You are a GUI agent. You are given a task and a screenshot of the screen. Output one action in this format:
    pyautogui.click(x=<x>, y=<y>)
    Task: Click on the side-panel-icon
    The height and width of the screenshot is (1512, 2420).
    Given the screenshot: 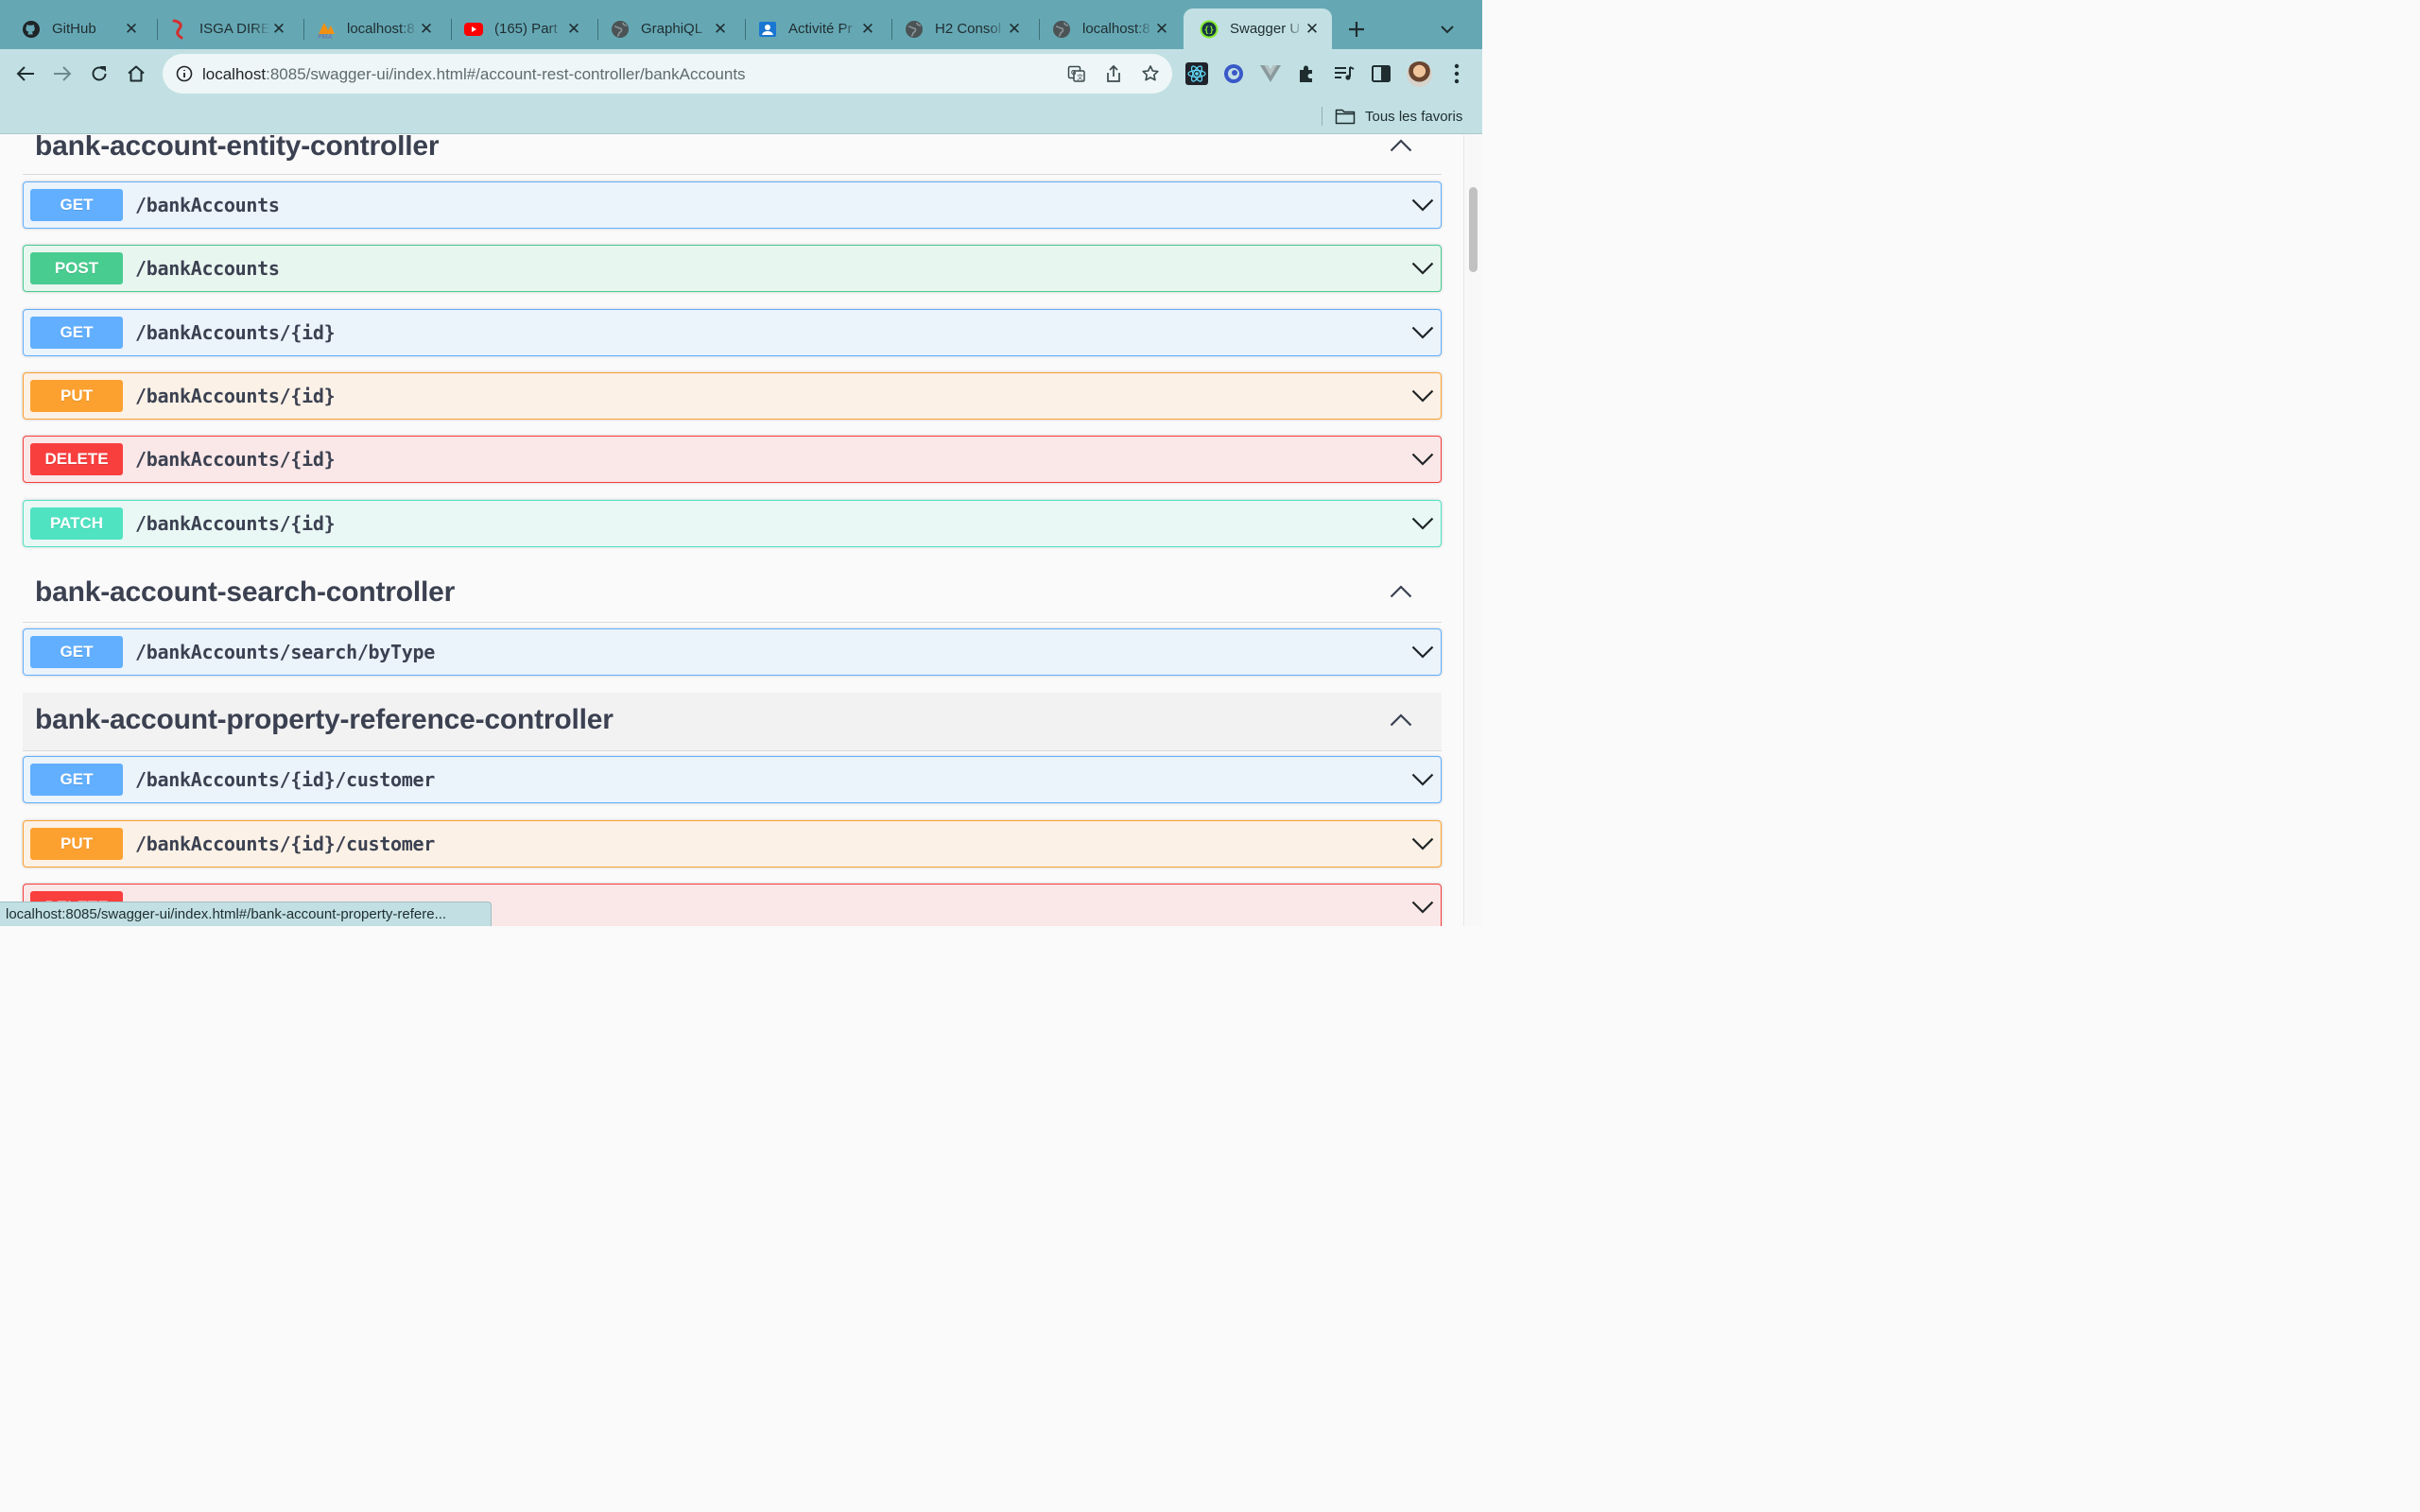 What is the action you would take?
    pyautogui.click(x=1381, y=73)
    